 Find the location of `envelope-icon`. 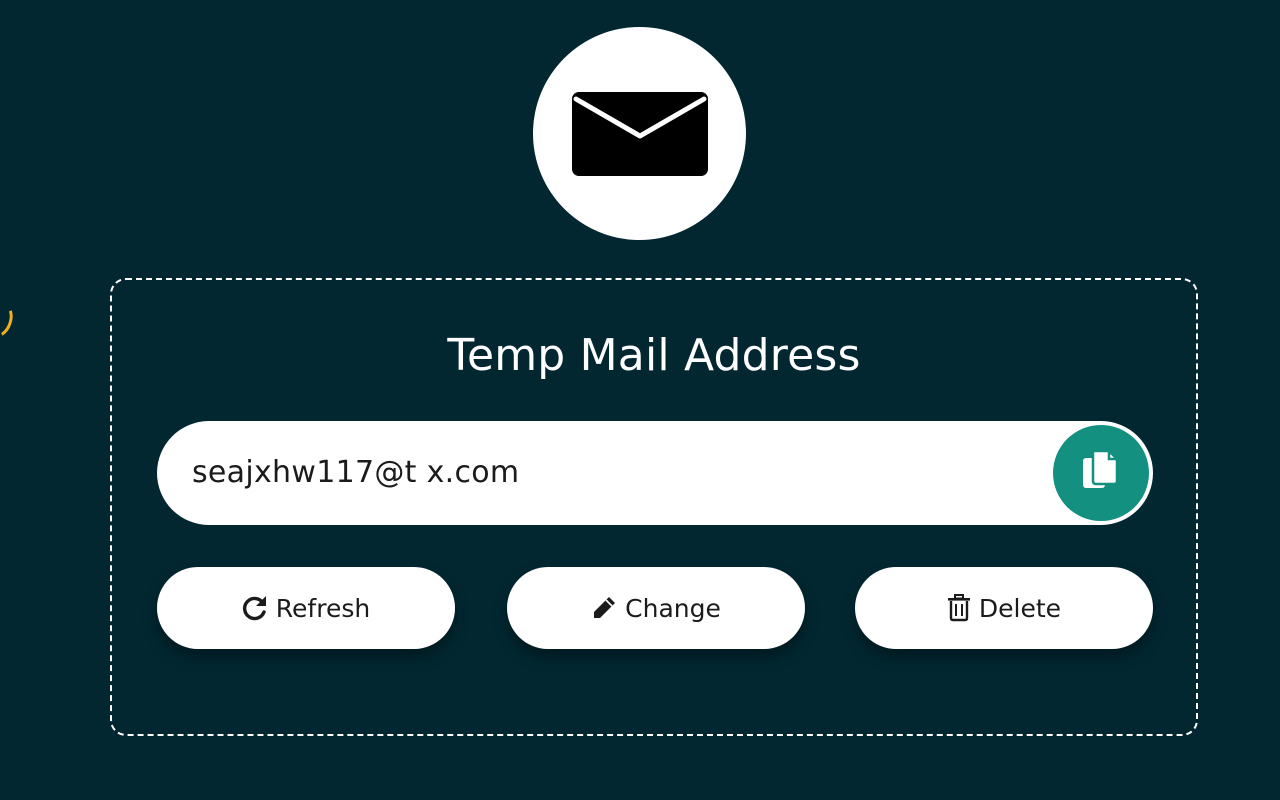

envelope-icon is located at coordinates (639, 133).